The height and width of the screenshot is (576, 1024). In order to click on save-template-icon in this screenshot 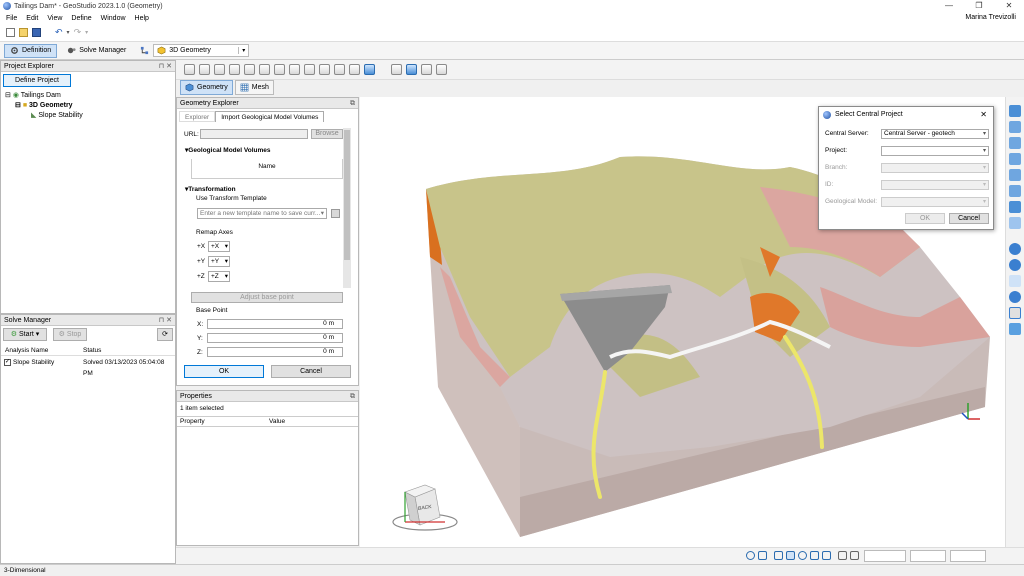, I will do `click(335, 213)`.